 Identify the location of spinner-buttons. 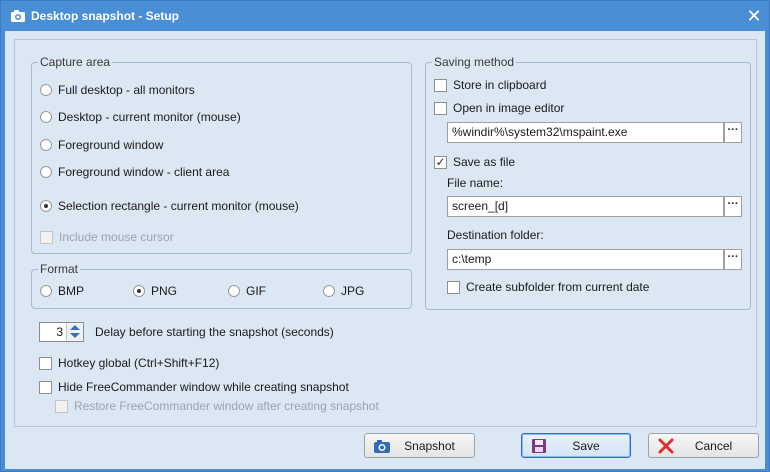
(74, 332).